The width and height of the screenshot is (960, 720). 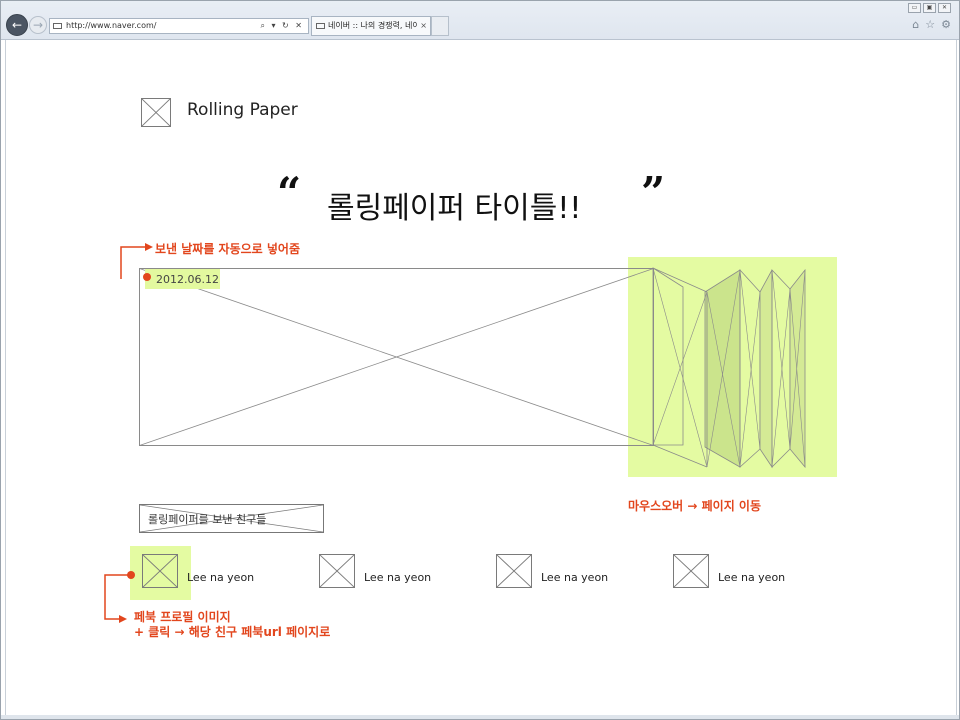 I want to click on date-annotation-dot, so click(x=147, y=277).